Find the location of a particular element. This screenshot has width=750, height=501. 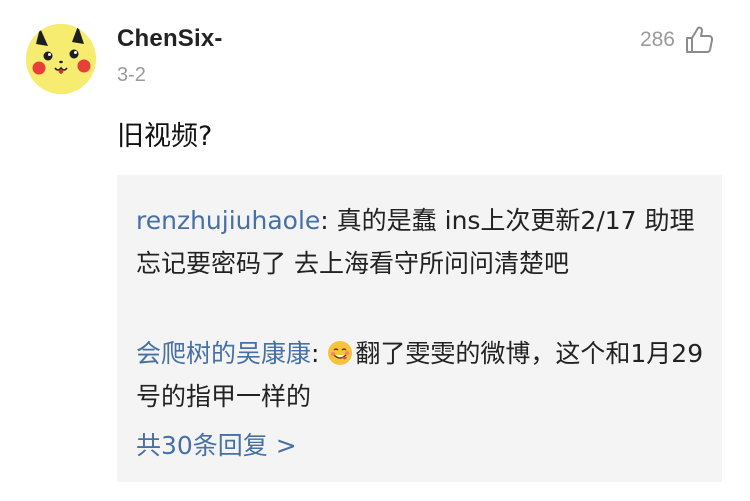

thumbs-up-icon is located at coordinates (699, 40).